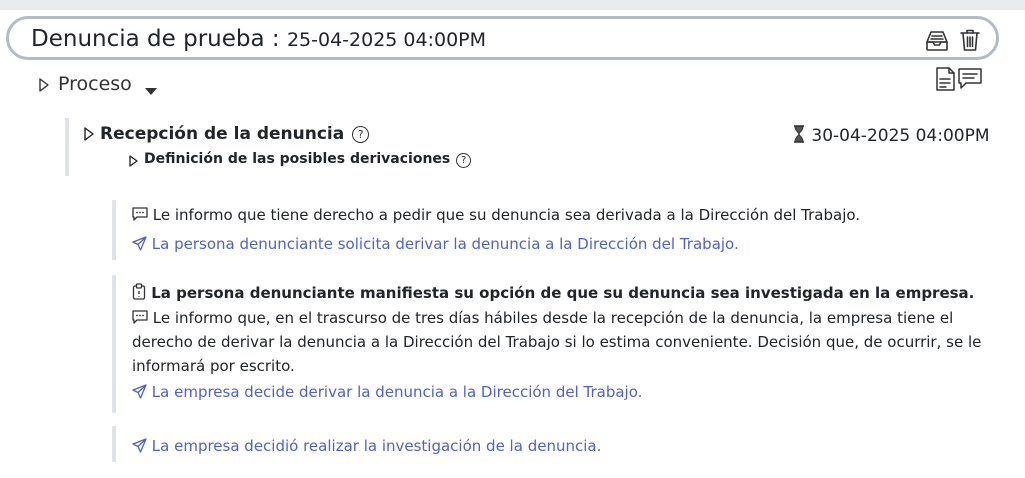 This screenshot has height=478, width=1025. I want to click on stage-title: Recepción de la denuncia ?, so click(235, 134).